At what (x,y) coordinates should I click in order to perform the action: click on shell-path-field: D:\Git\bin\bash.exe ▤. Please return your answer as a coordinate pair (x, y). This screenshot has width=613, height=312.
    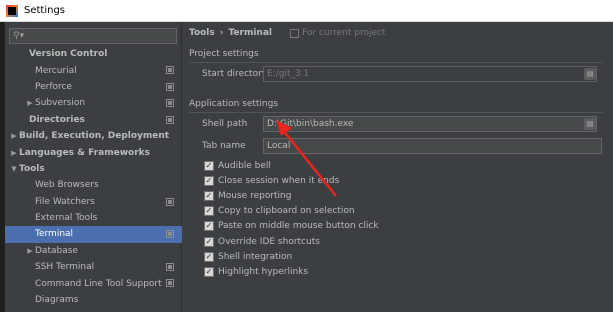
    Looking at the image, I should click on (430, 124).